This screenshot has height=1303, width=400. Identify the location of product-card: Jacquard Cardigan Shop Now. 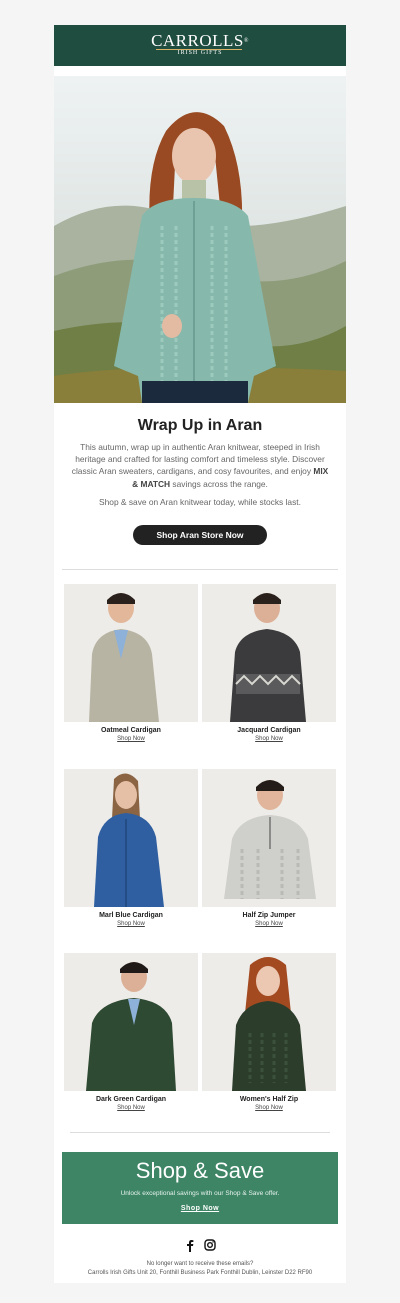
(269, 663).